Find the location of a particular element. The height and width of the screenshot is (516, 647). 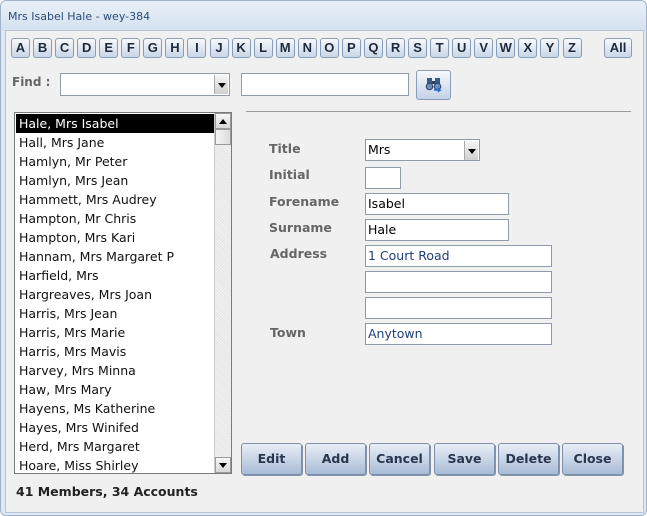

address-line-2-field is located at coordinates (458, 282).